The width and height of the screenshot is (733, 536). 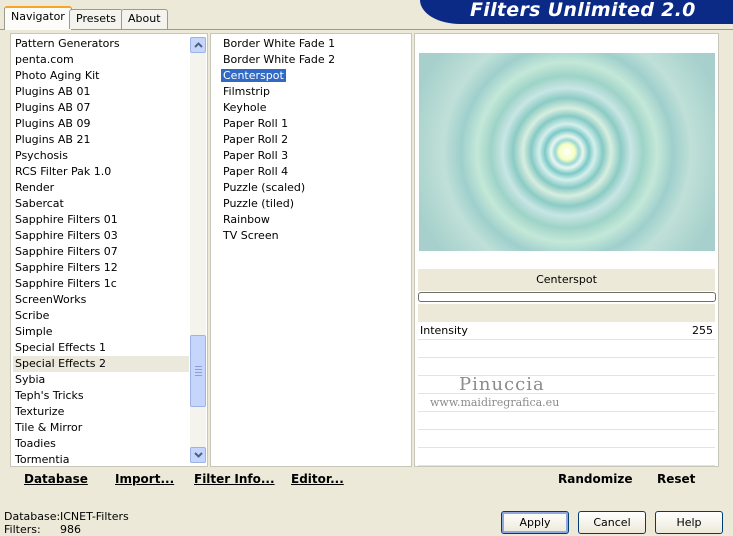 What do you see at coordinates (311, 124) in the screenshot?
I see `filter-item: Paper Roll 1` at bounding box center [311, 124].